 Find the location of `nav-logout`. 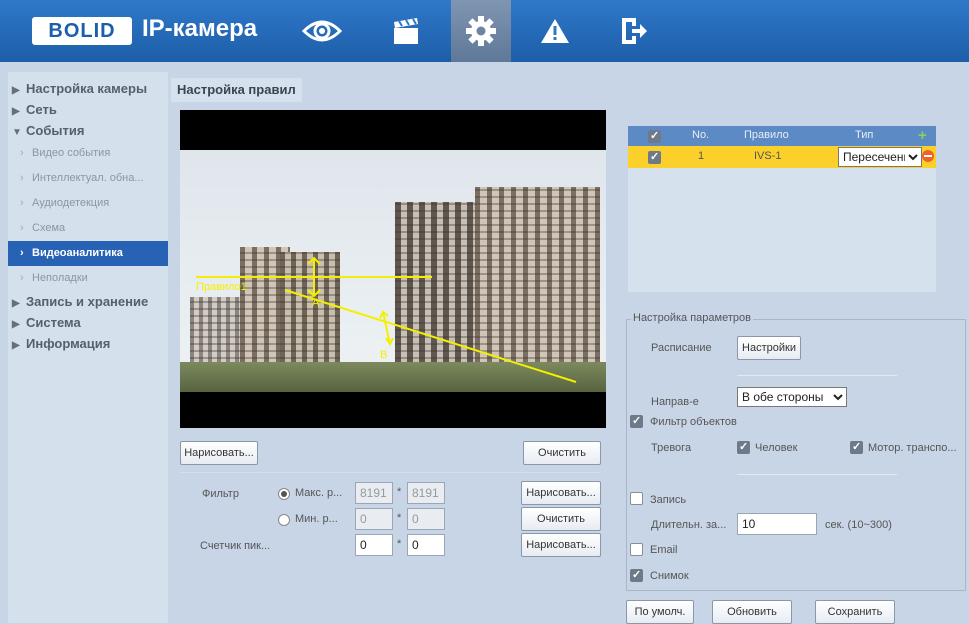

nav-logout is located at coordinates (634, 31).